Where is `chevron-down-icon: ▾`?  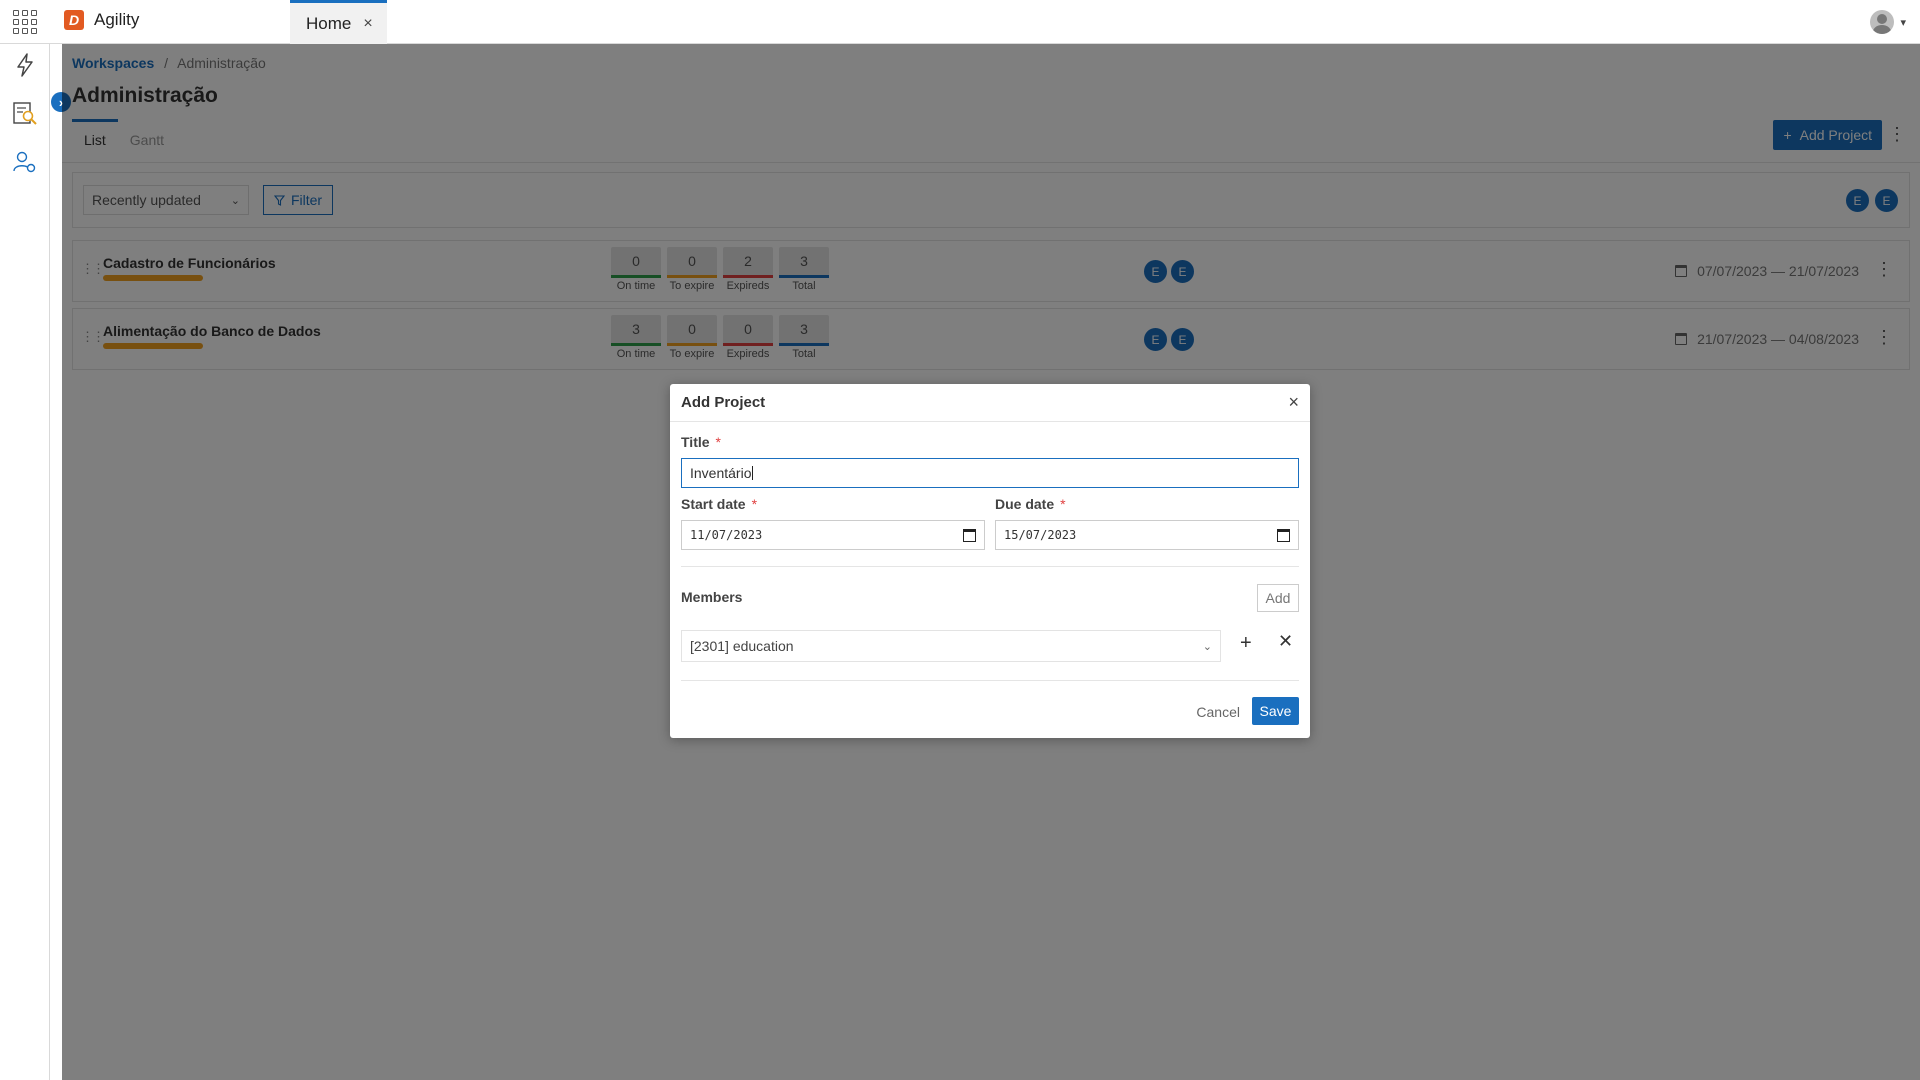
chevron-down-icon: ▾ is located at coordinates (1903, 22).